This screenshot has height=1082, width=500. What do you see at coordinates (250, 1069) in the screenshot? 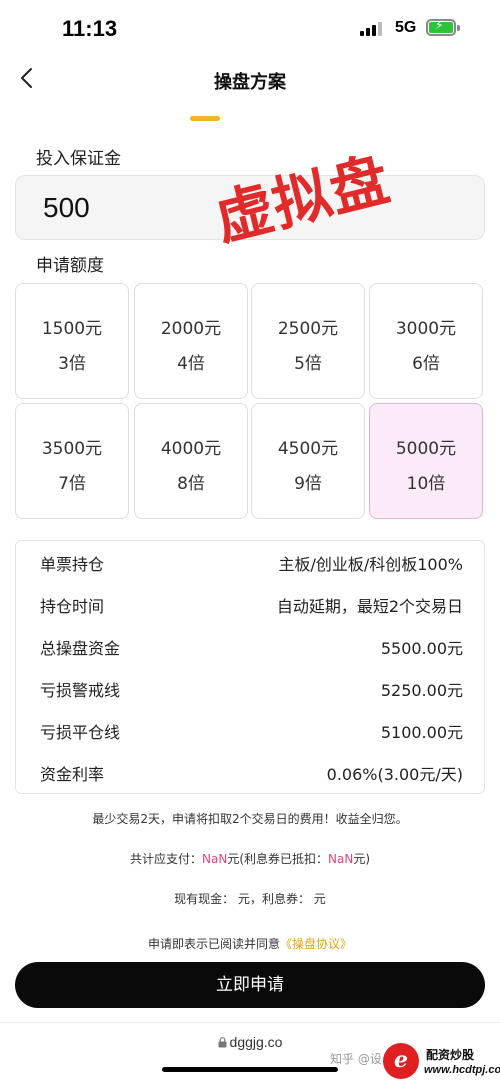
I see `home-indicator` at bounding box center [250, 1069].